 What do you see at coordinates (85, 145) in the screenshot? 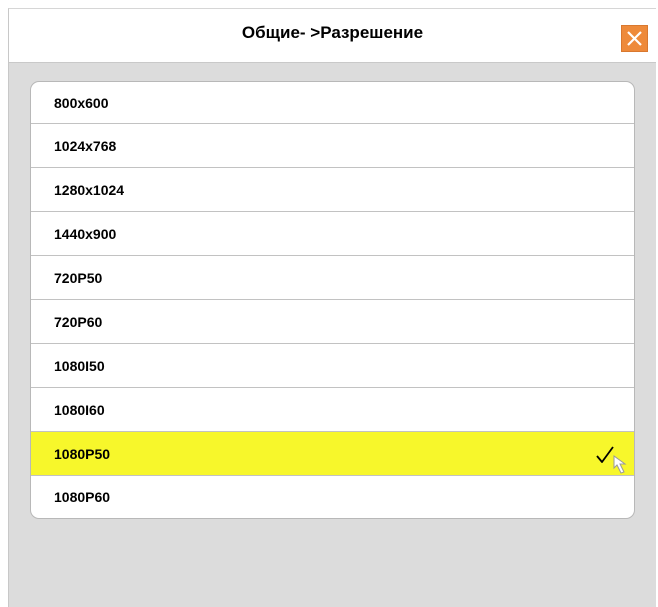
I see `resolution-label: 1024x768` at bounding box center [85, 145].